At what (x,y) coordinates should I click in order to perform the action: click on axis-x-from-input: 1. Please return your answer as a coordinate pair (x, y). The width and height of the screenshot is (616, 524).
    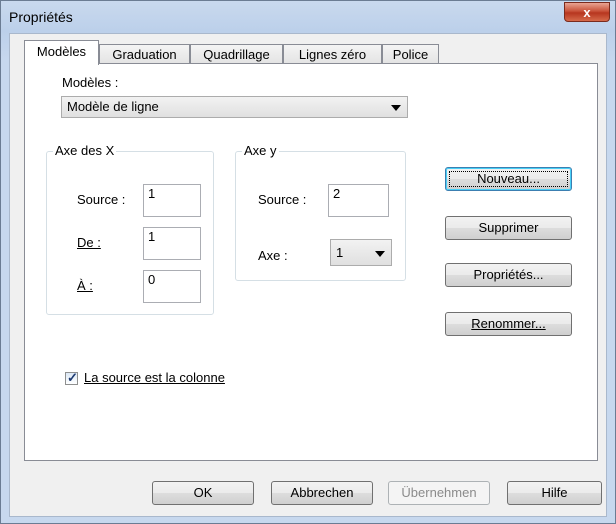
    Looking at the image, I should click on (172, 243).